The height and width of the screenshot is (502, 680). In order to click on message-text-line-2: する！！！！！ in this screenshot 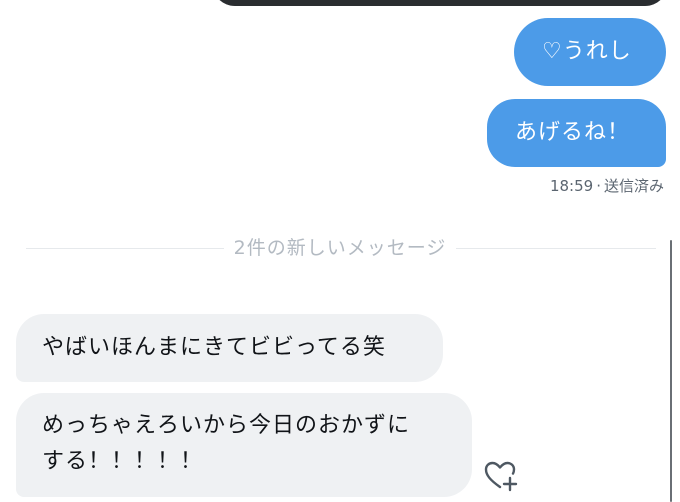, I will do `click(123, 461)`.